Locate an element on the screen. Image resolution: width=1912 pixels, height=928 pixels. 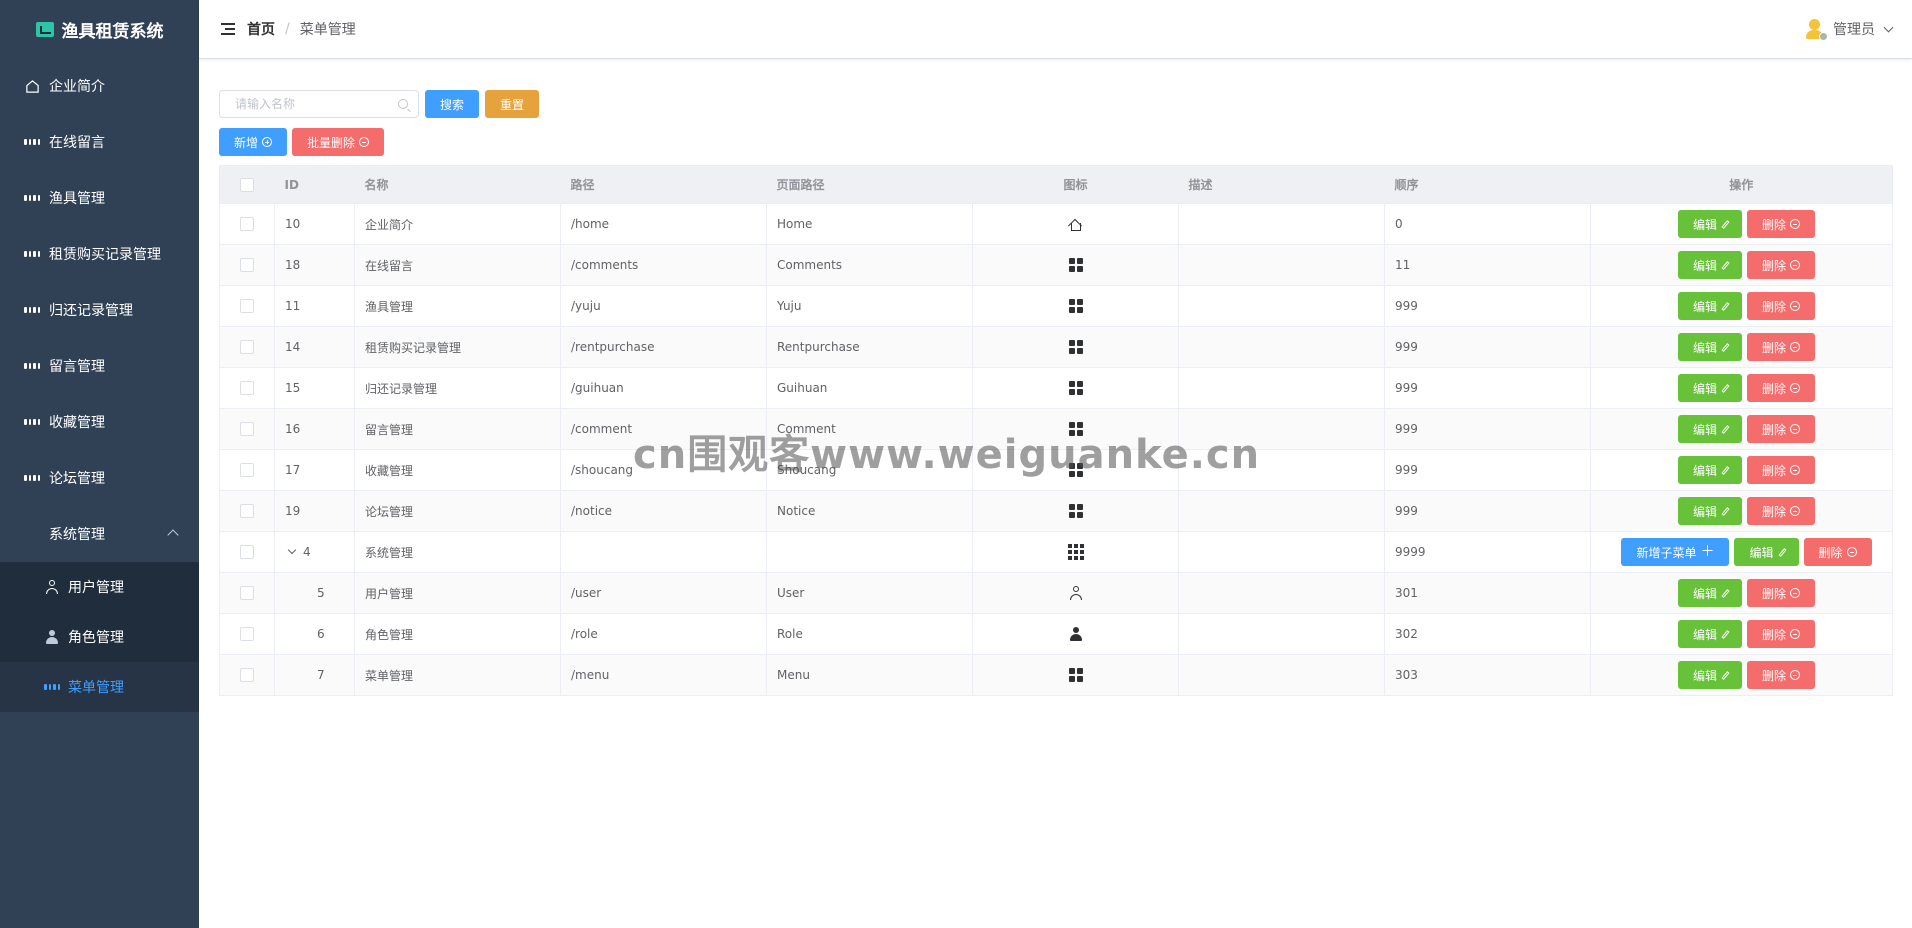
page-path-cell: Notice is located at coordinates (869, 511).